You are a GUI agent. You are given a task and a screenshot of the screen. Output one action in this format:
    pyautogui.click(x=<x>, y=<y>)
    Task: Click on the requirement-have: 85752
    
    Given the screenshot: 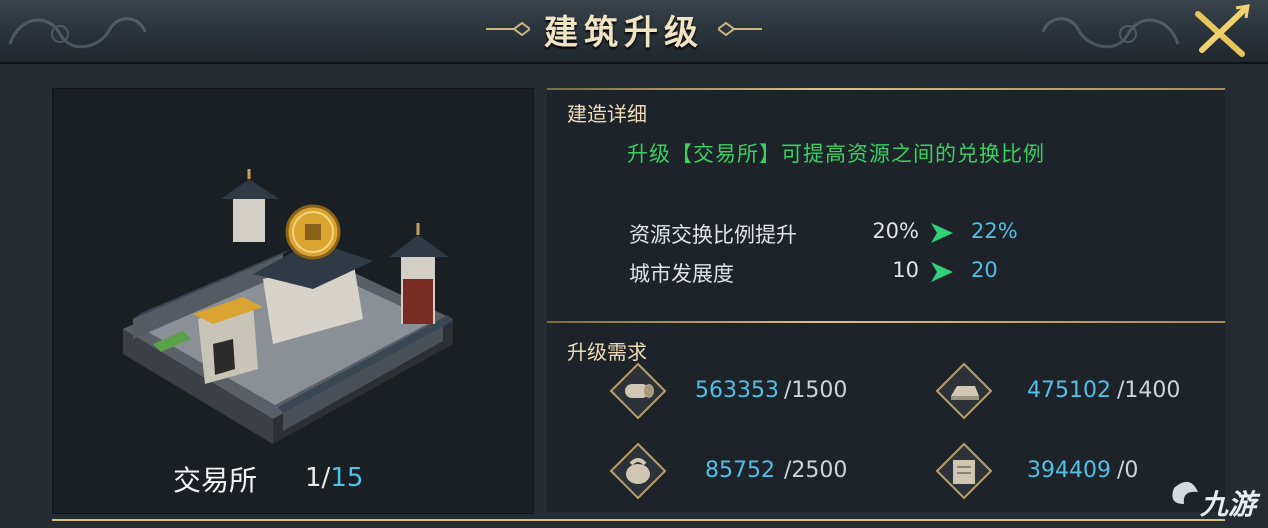 What is the action you would take?
    pyautogui.click(x=740, y=470)
    